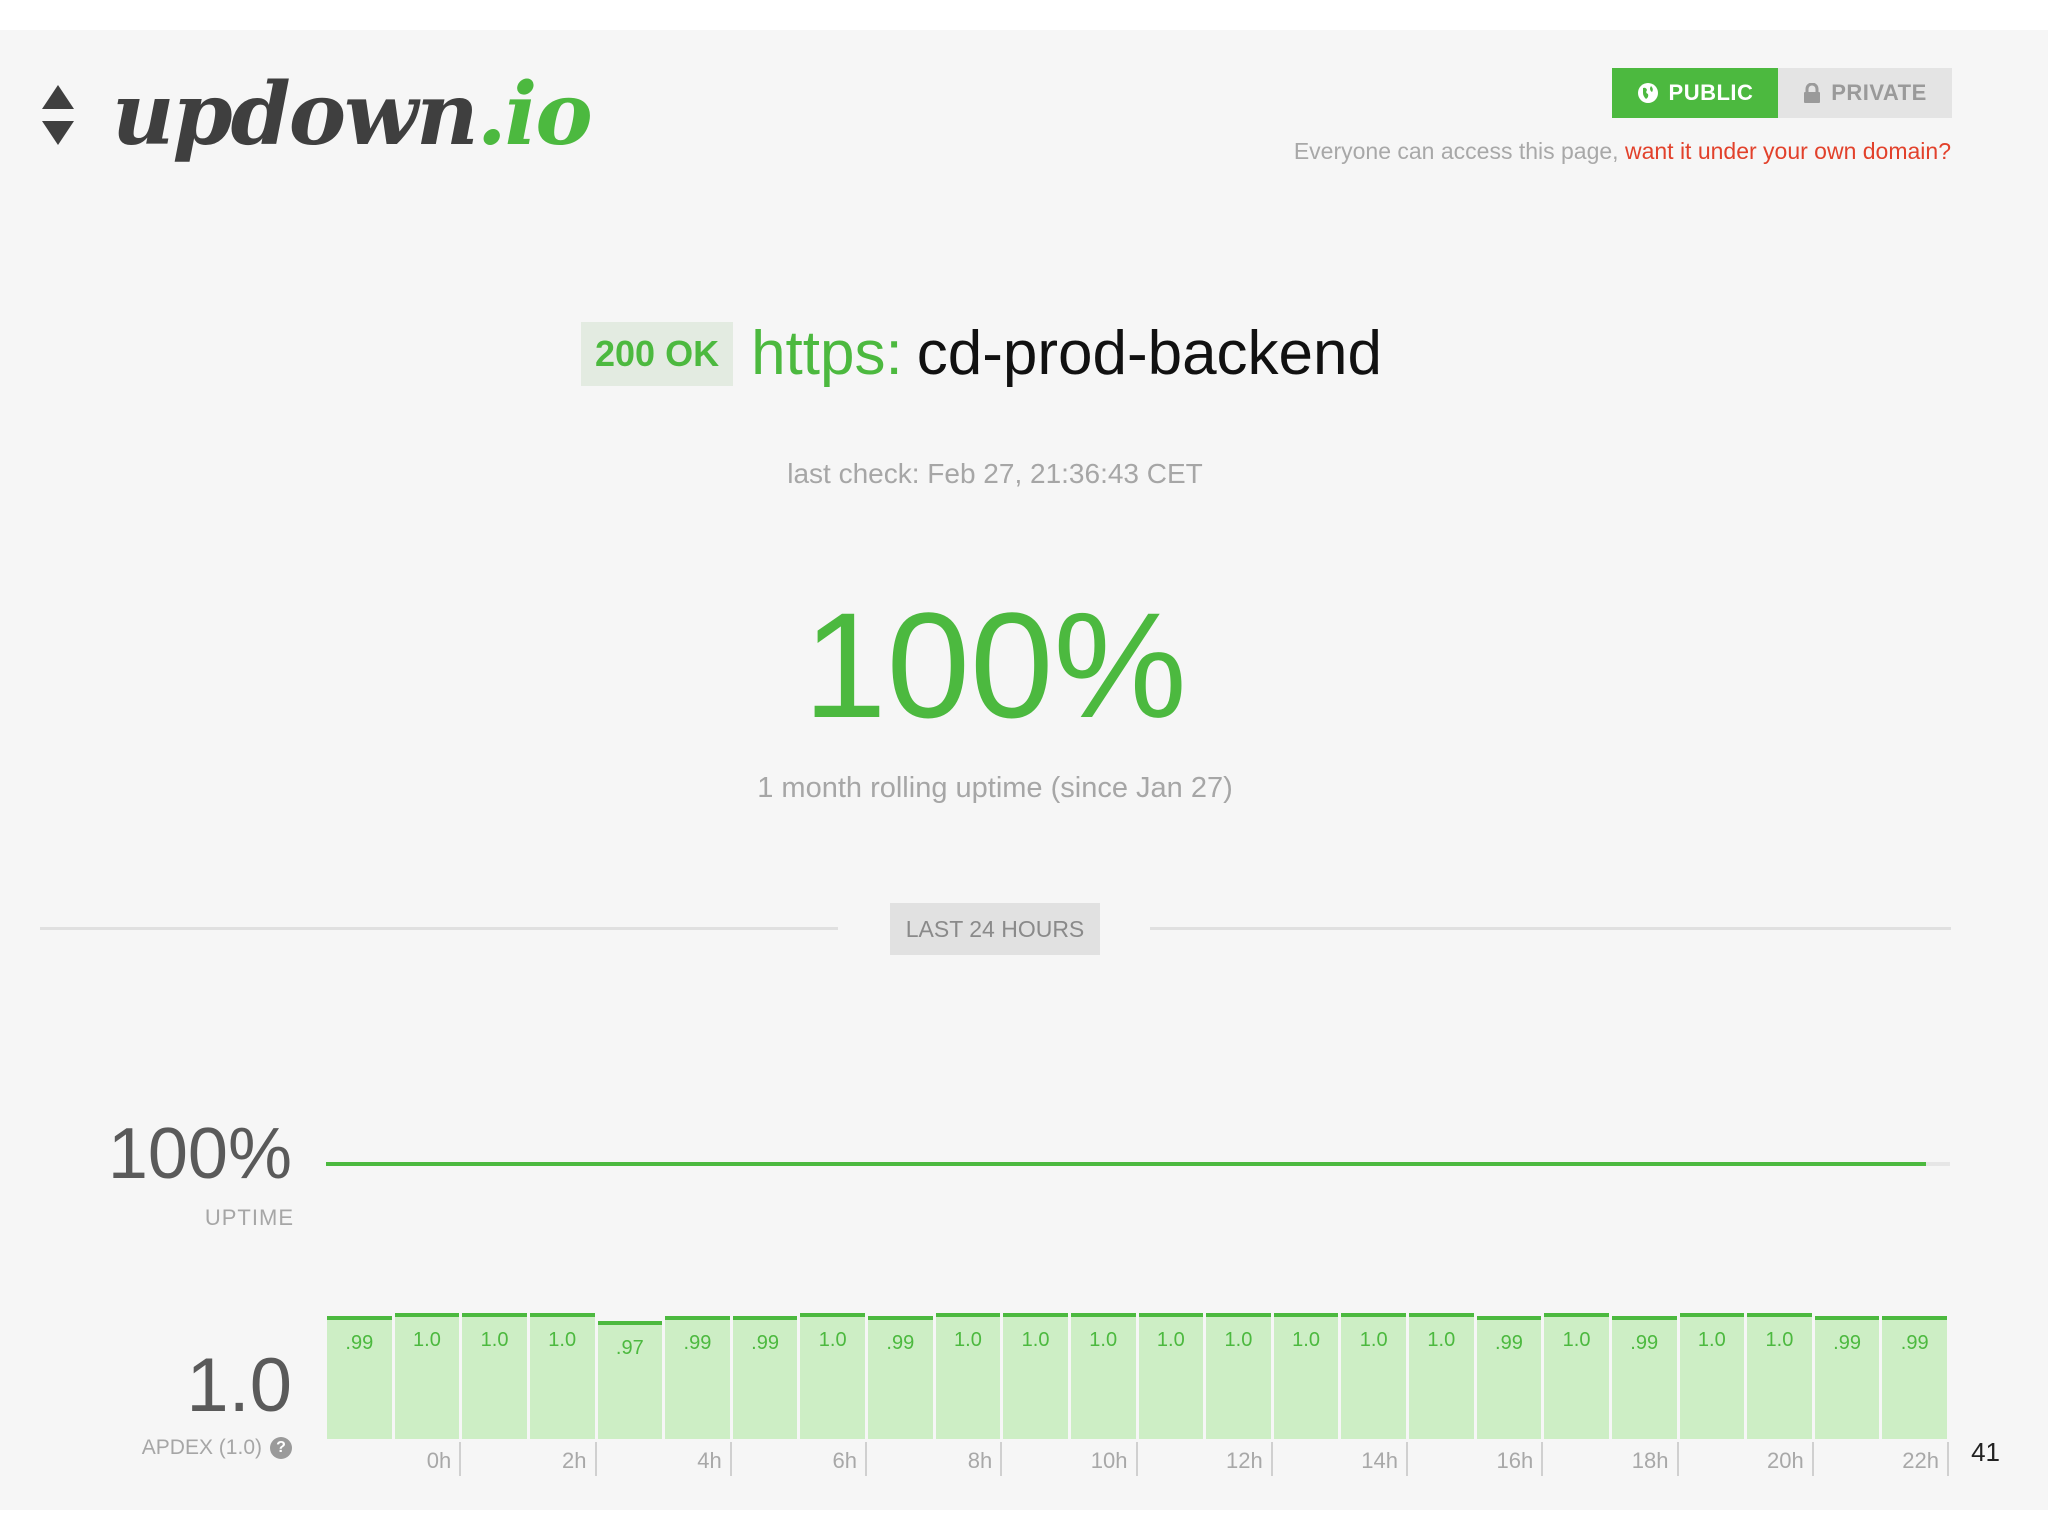 The height and width of the screenshot is (1536, 2048). I want to click on logo-tld: .io, so click(534, 114).